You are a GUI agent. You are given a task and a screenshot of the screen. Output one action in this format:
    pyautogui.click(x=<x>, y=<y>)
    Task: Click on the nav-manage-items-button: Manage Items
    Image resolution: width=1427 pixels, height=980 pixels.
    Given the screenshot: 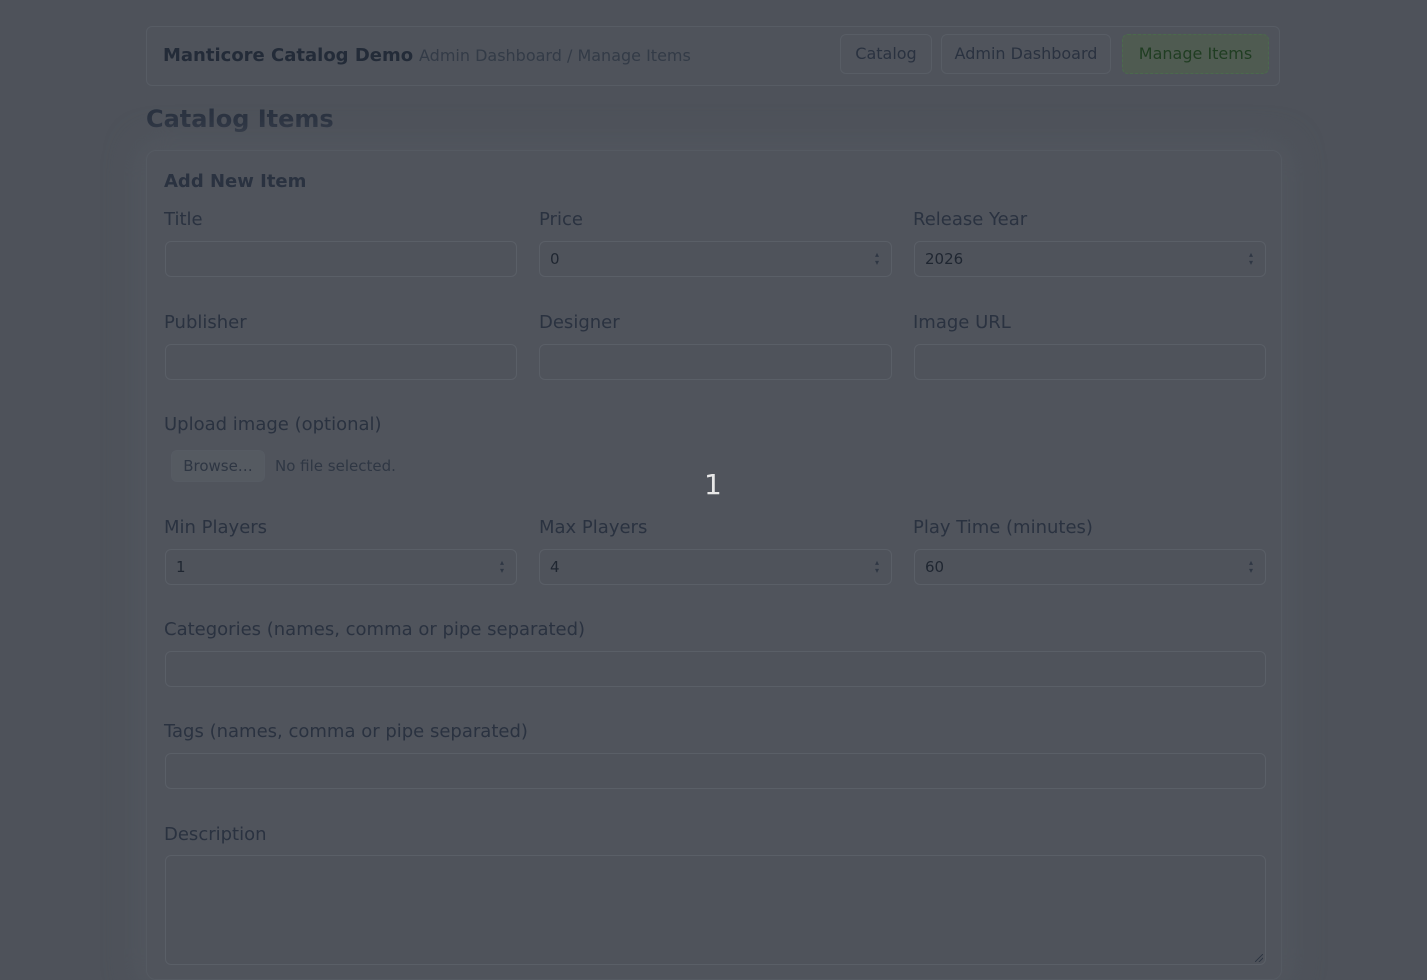 What is the action you would take?
    pyautogui.click(x=1195, y=54)
    